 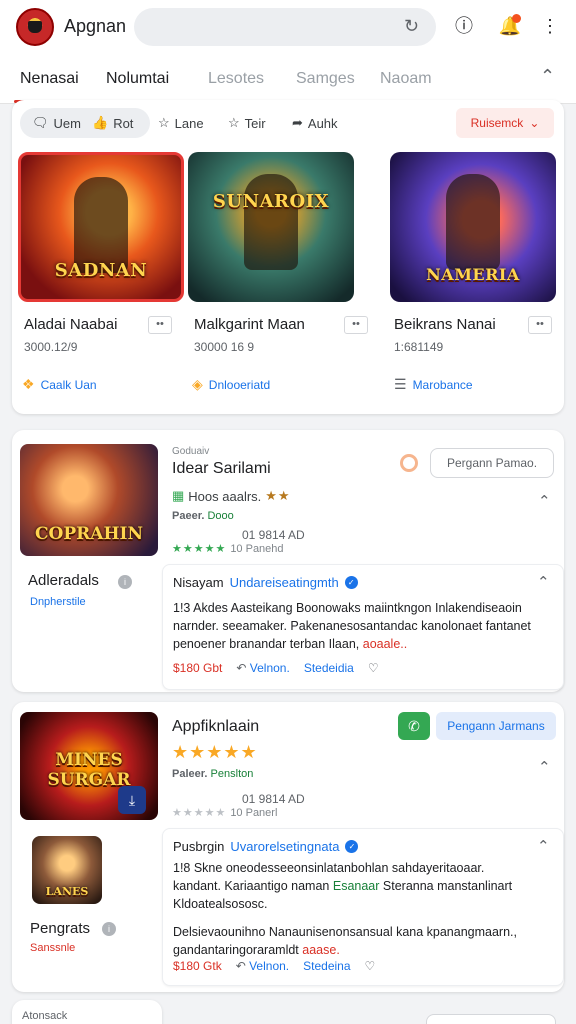 What do you see at coordinates (247, 123) in the screenshot?
I see `favorite-chip: ☆ Teir` at bounding box center [247, 123].